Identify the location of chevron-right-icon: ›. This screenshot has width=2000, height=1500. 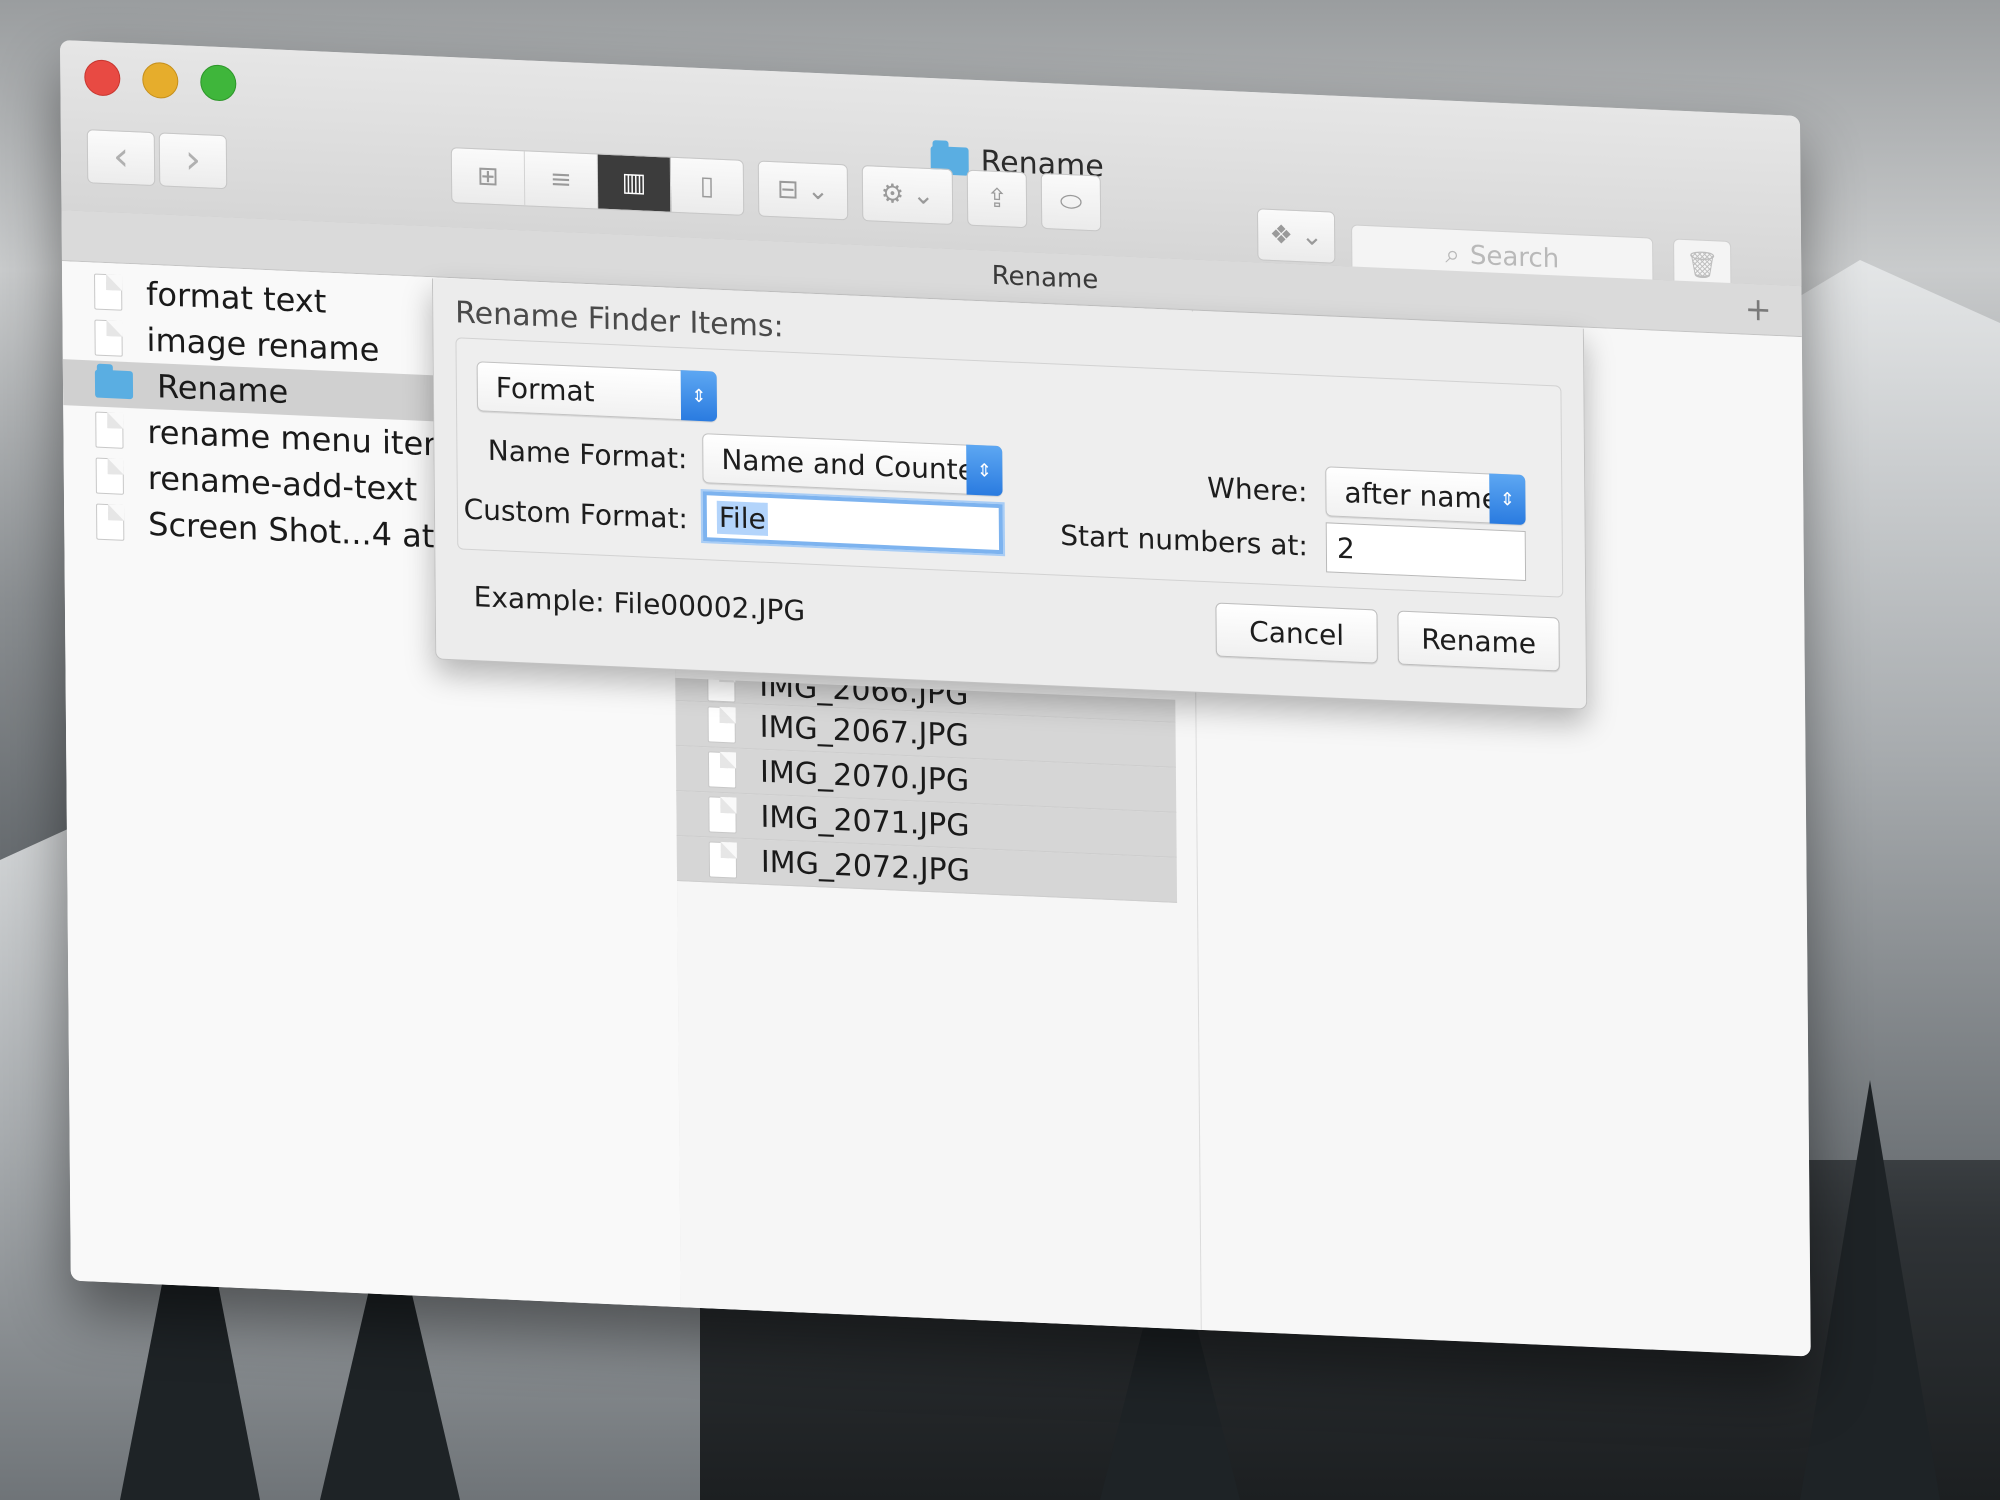
(193, 160).